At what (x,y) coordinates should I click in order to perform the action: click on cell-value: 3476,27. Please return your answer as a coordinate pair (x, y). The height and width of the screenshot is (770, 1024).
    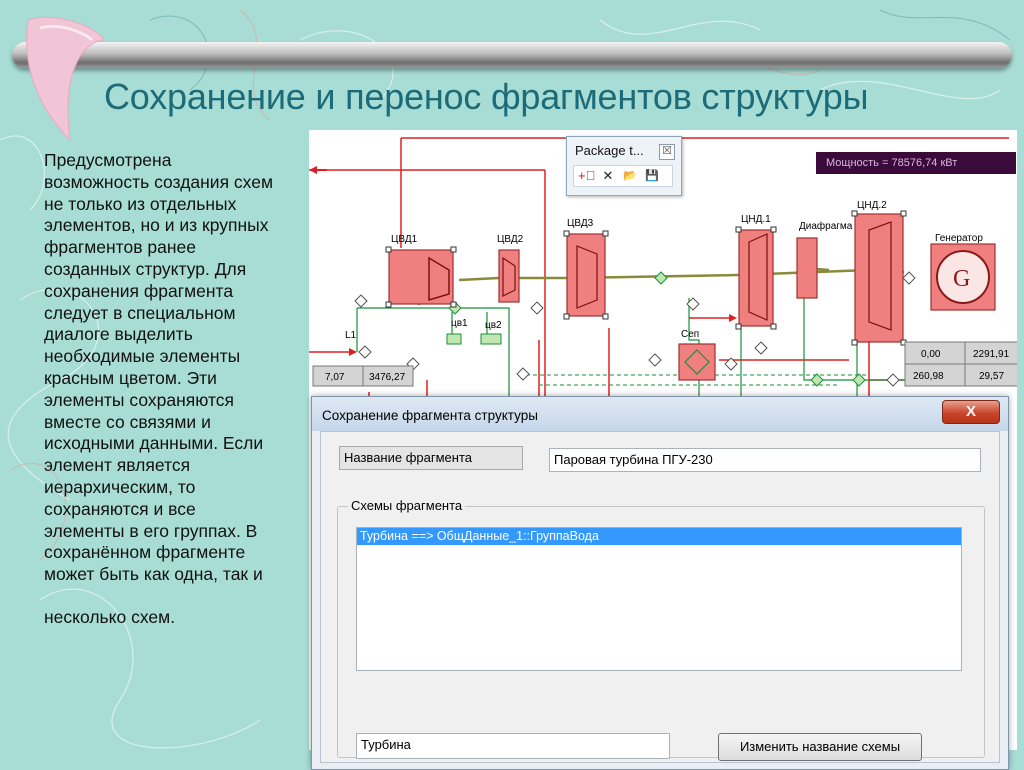
    Looking at the image, I should click on (387, 377).